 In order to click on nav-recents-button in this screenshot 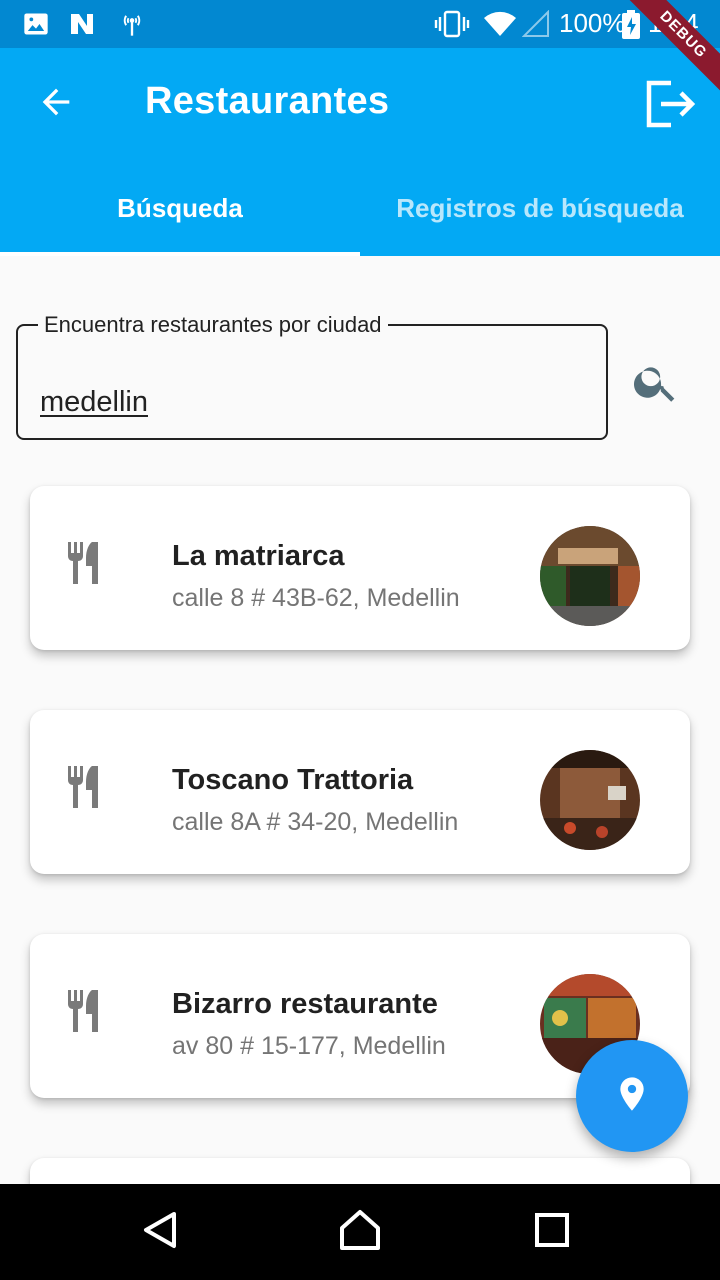, I will do `click(552, 1232)`.